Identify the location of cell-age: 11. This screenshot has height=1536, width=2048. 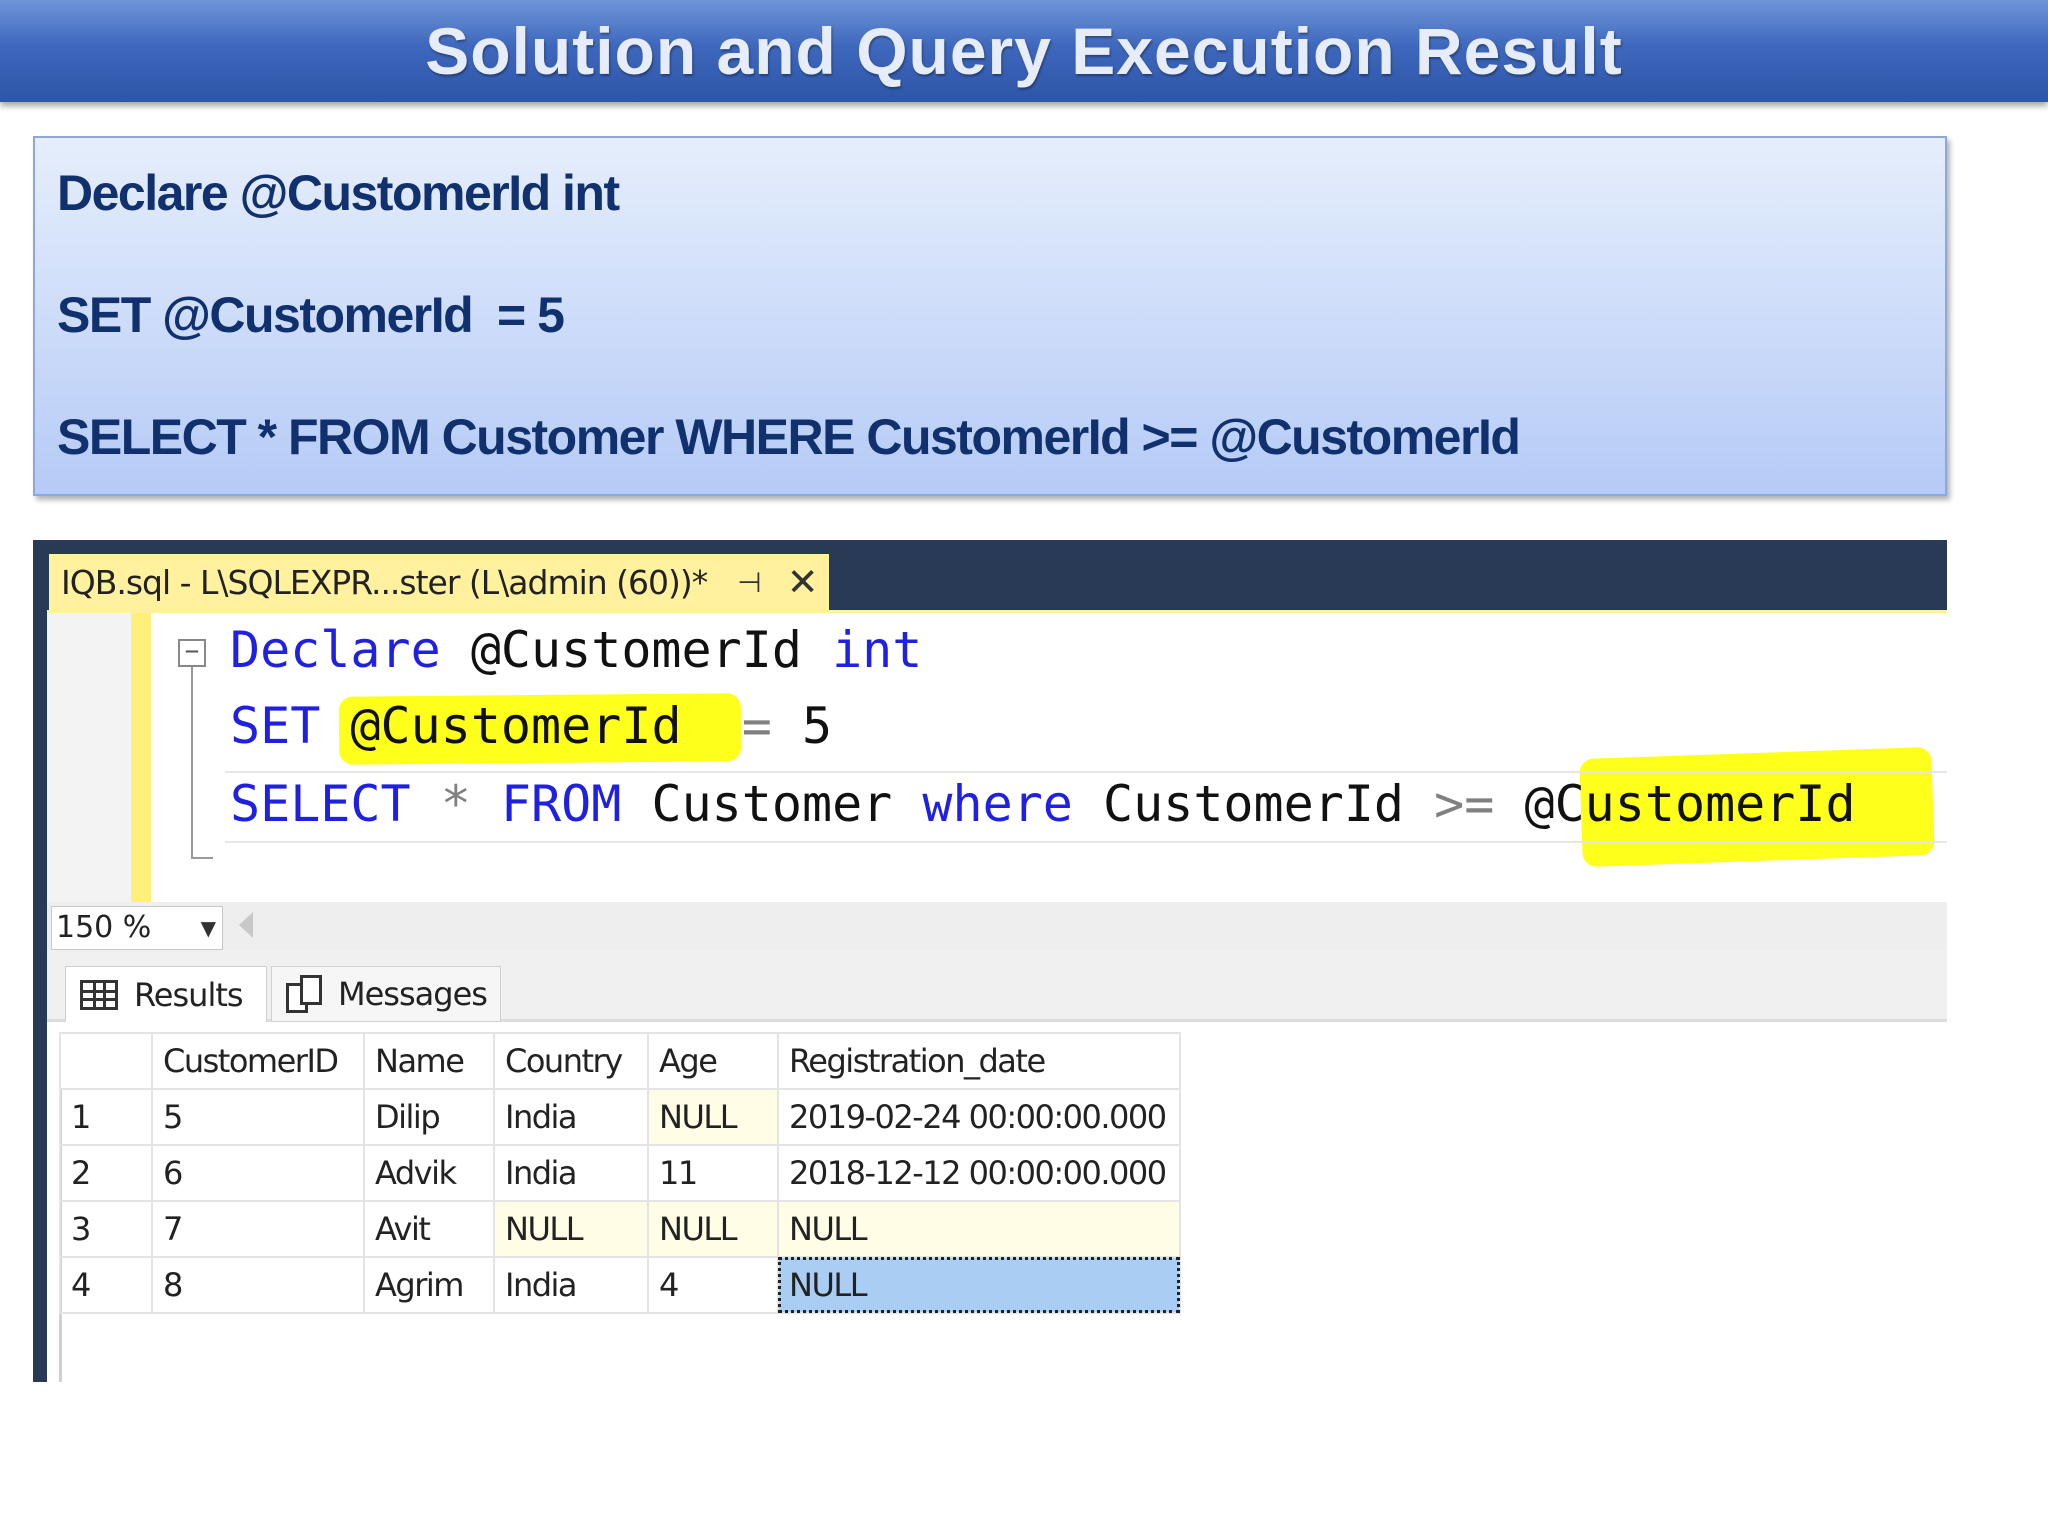
(713, 1173).